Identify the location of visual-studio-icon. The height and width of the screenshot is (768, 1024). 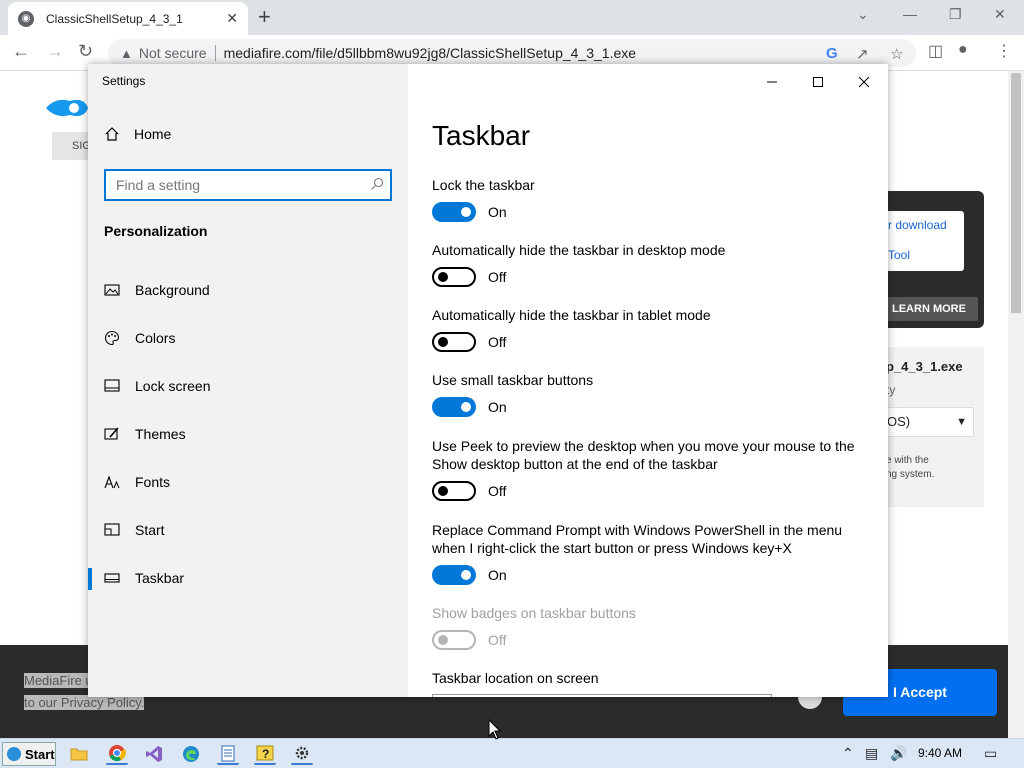
(154, 754).